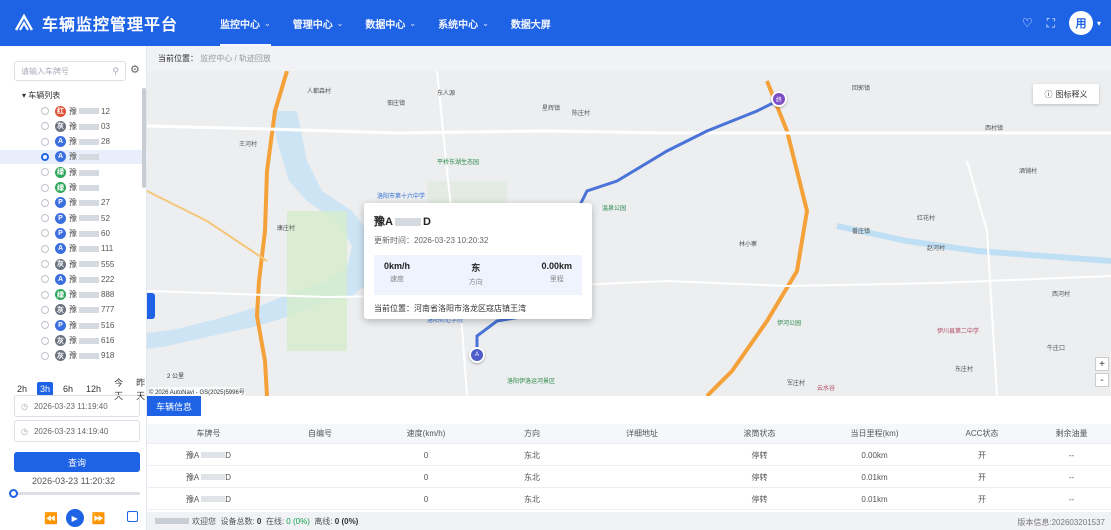 This screenshot has height=530, width=1111. What do you see at coordinates (240, 25) in the screenshot?
I see `nav-label: 监控中心` at bounding box center [240, 25].